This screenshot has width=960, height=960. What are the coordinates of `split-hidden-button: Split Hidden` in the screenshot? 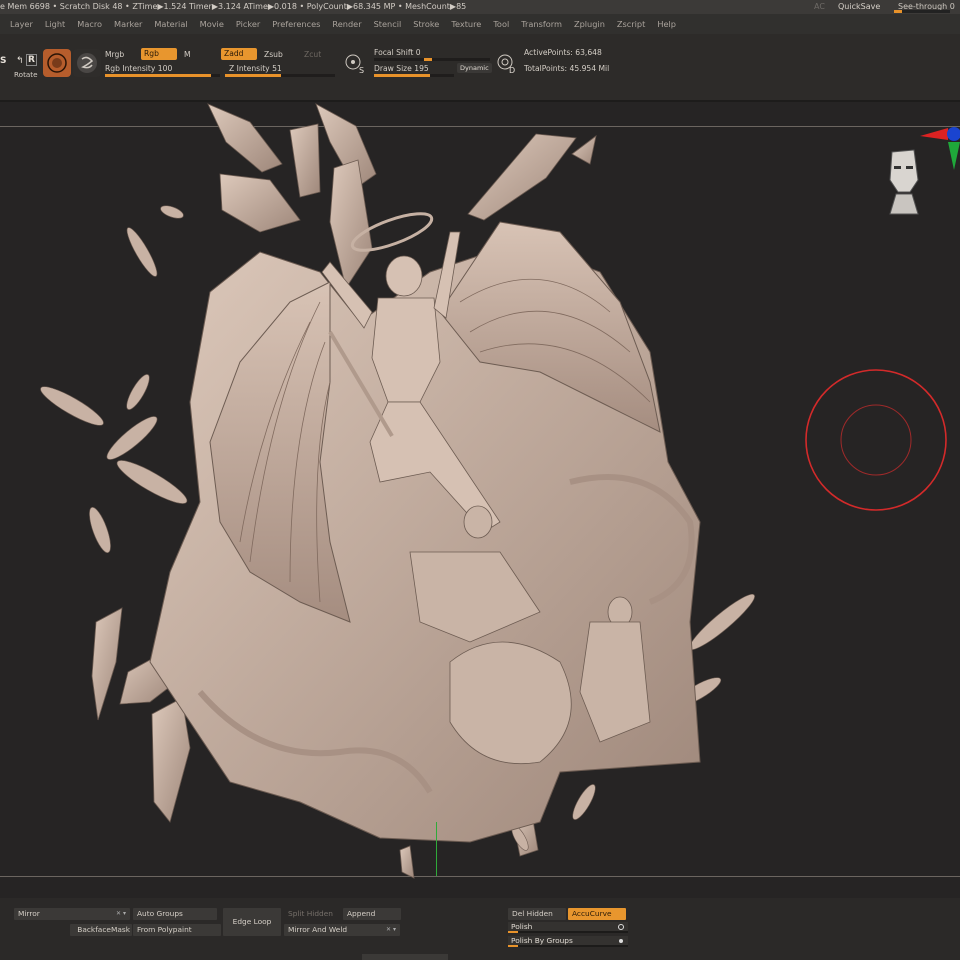 It's located at (313, 914).